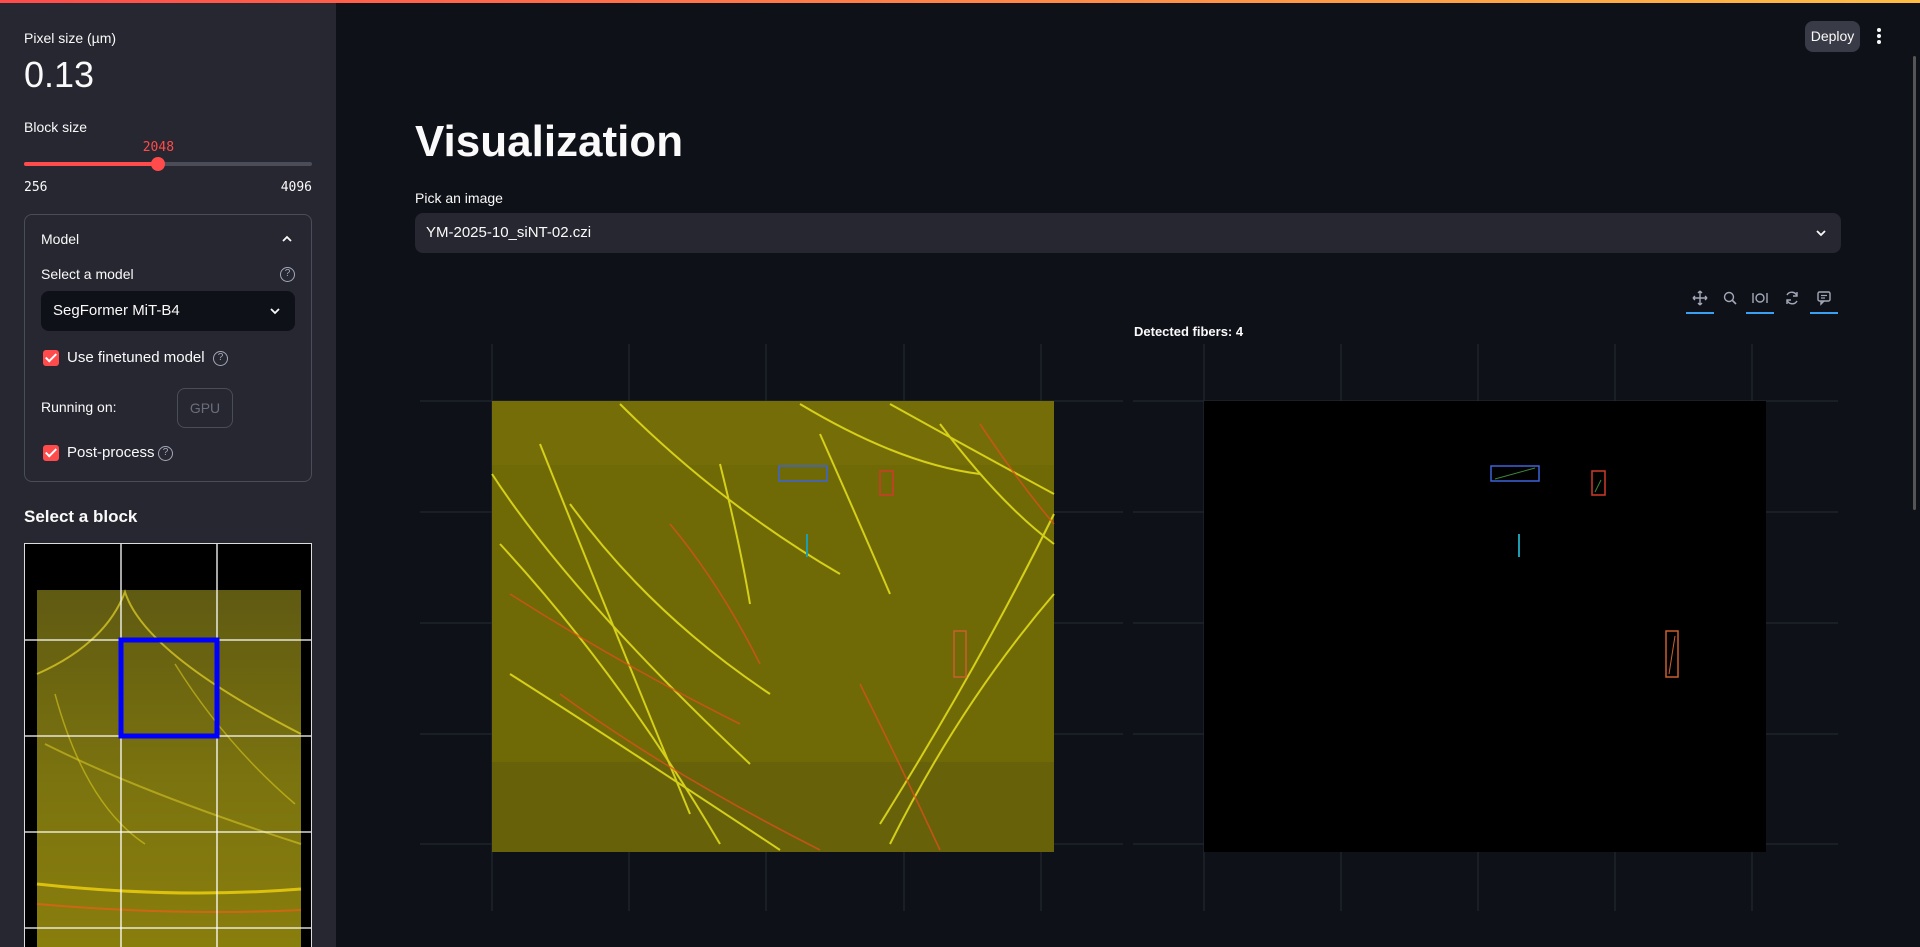  What do you see at coordinates (51, 358) in the screenshot?
I see `finetuned-checkbox` at bounding box center [51, 358].